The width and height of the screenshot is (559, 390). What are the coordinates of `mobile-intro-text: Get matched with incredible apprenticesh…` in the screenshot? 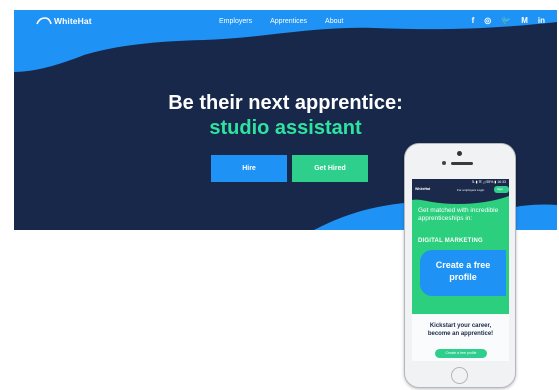 It's located at (458, 214).